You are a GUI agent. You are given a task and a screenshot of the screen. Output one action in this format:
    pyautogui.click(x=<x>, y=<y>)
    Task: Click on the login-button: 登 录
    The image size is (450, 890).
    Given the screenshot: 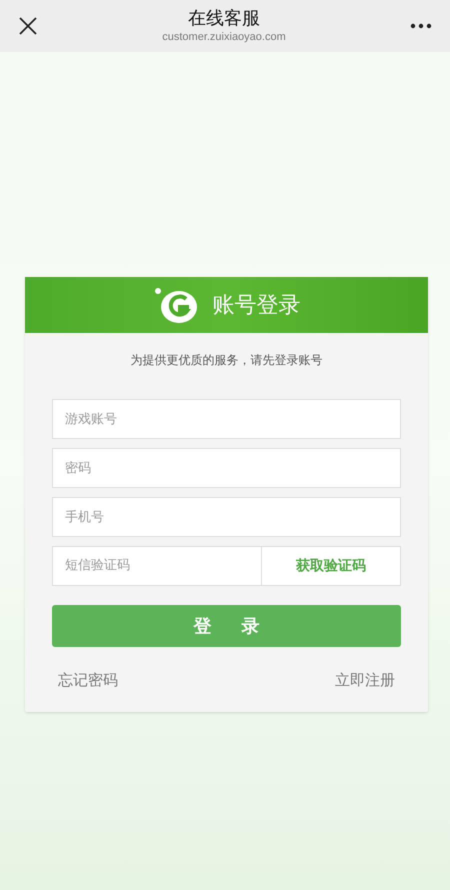 What is the action you would take?
    pyautogui.click(x=226, y=626)
    